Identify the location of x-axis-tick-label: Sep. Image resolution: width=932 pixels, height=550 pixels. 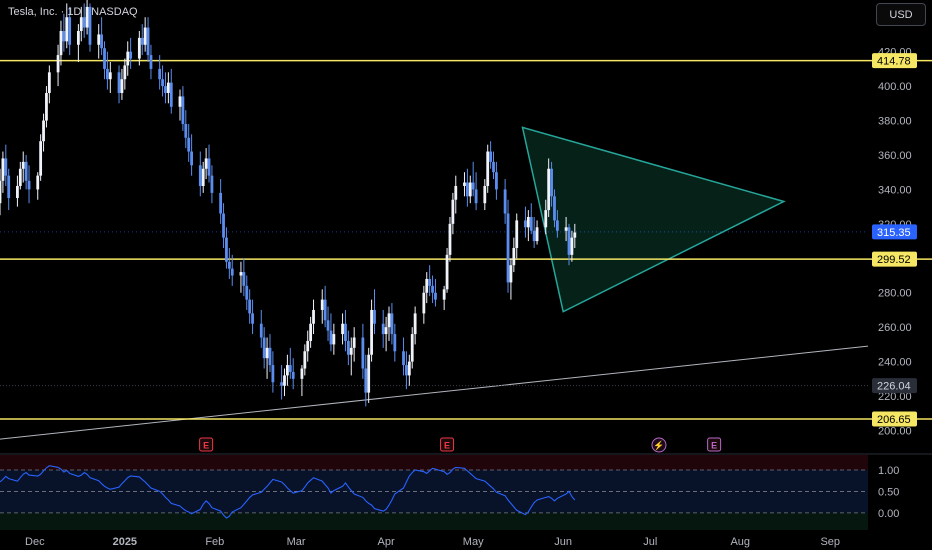
(830, 542).